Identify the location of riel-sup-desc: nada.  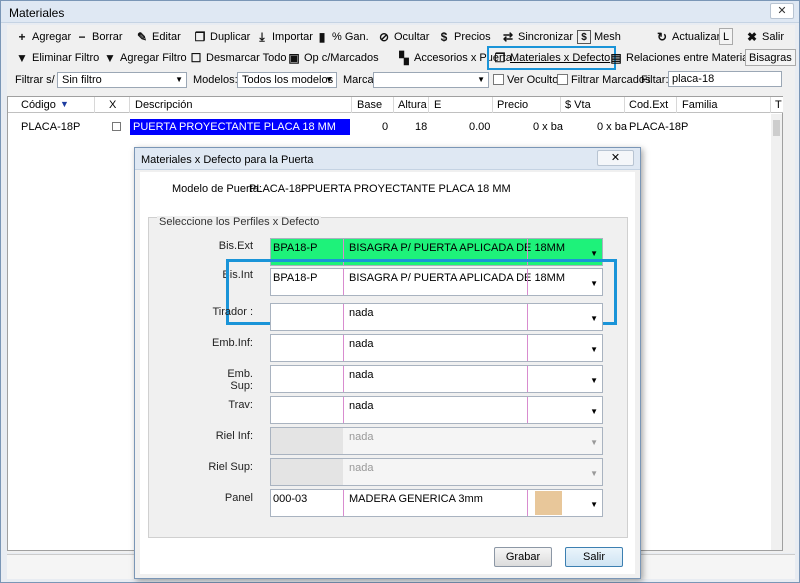
(361, 468).